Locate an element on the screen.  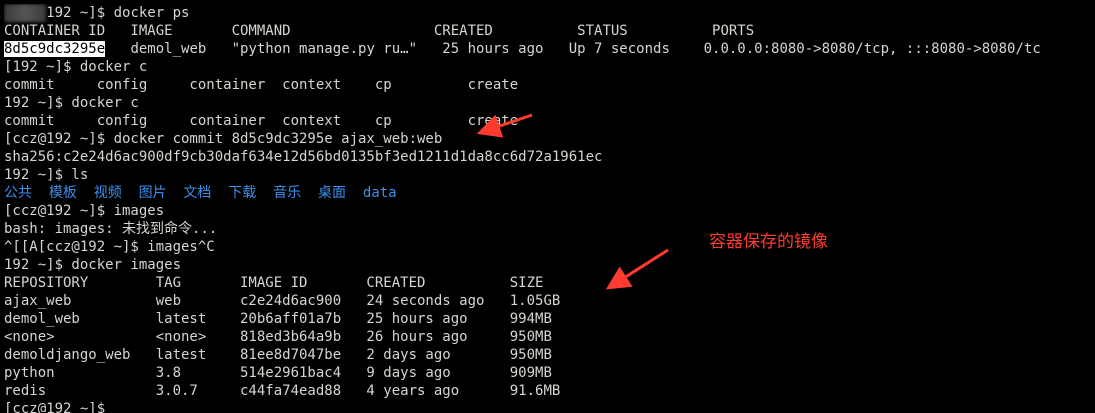
selected-container-id: 8d5c9dc3295e is located at coordinates (55, 49).